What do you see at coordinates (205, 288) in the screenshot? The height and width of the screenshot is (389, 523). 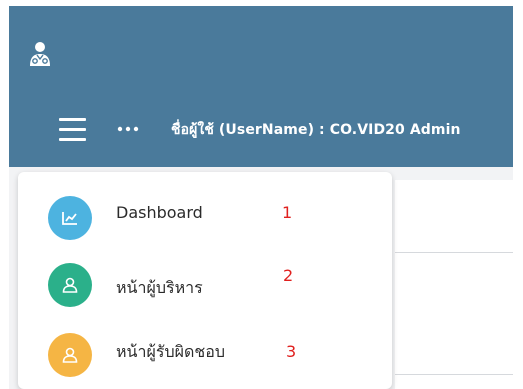 I see `menu-item-executive: หน้าผู้บริหาร 2` at bounding box center [205, 288].